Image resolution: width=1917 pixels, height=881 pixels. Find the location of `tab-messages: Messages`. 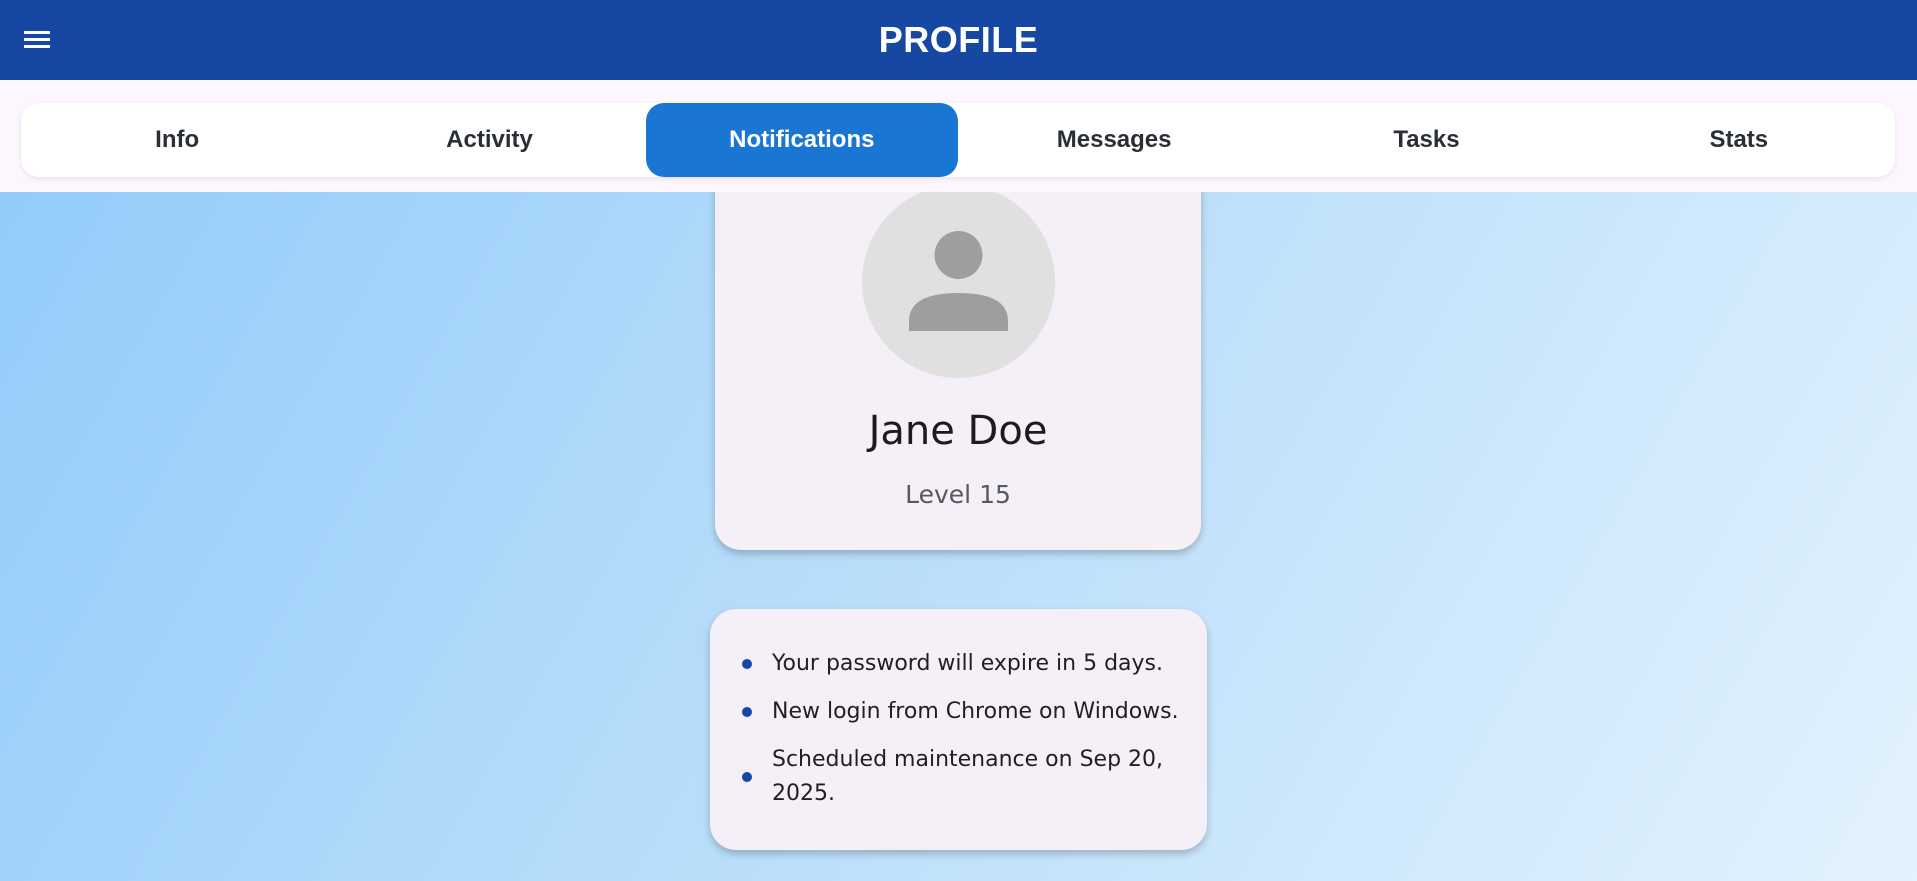

tab-messages: Messages is located at coordinates (1114, 140).